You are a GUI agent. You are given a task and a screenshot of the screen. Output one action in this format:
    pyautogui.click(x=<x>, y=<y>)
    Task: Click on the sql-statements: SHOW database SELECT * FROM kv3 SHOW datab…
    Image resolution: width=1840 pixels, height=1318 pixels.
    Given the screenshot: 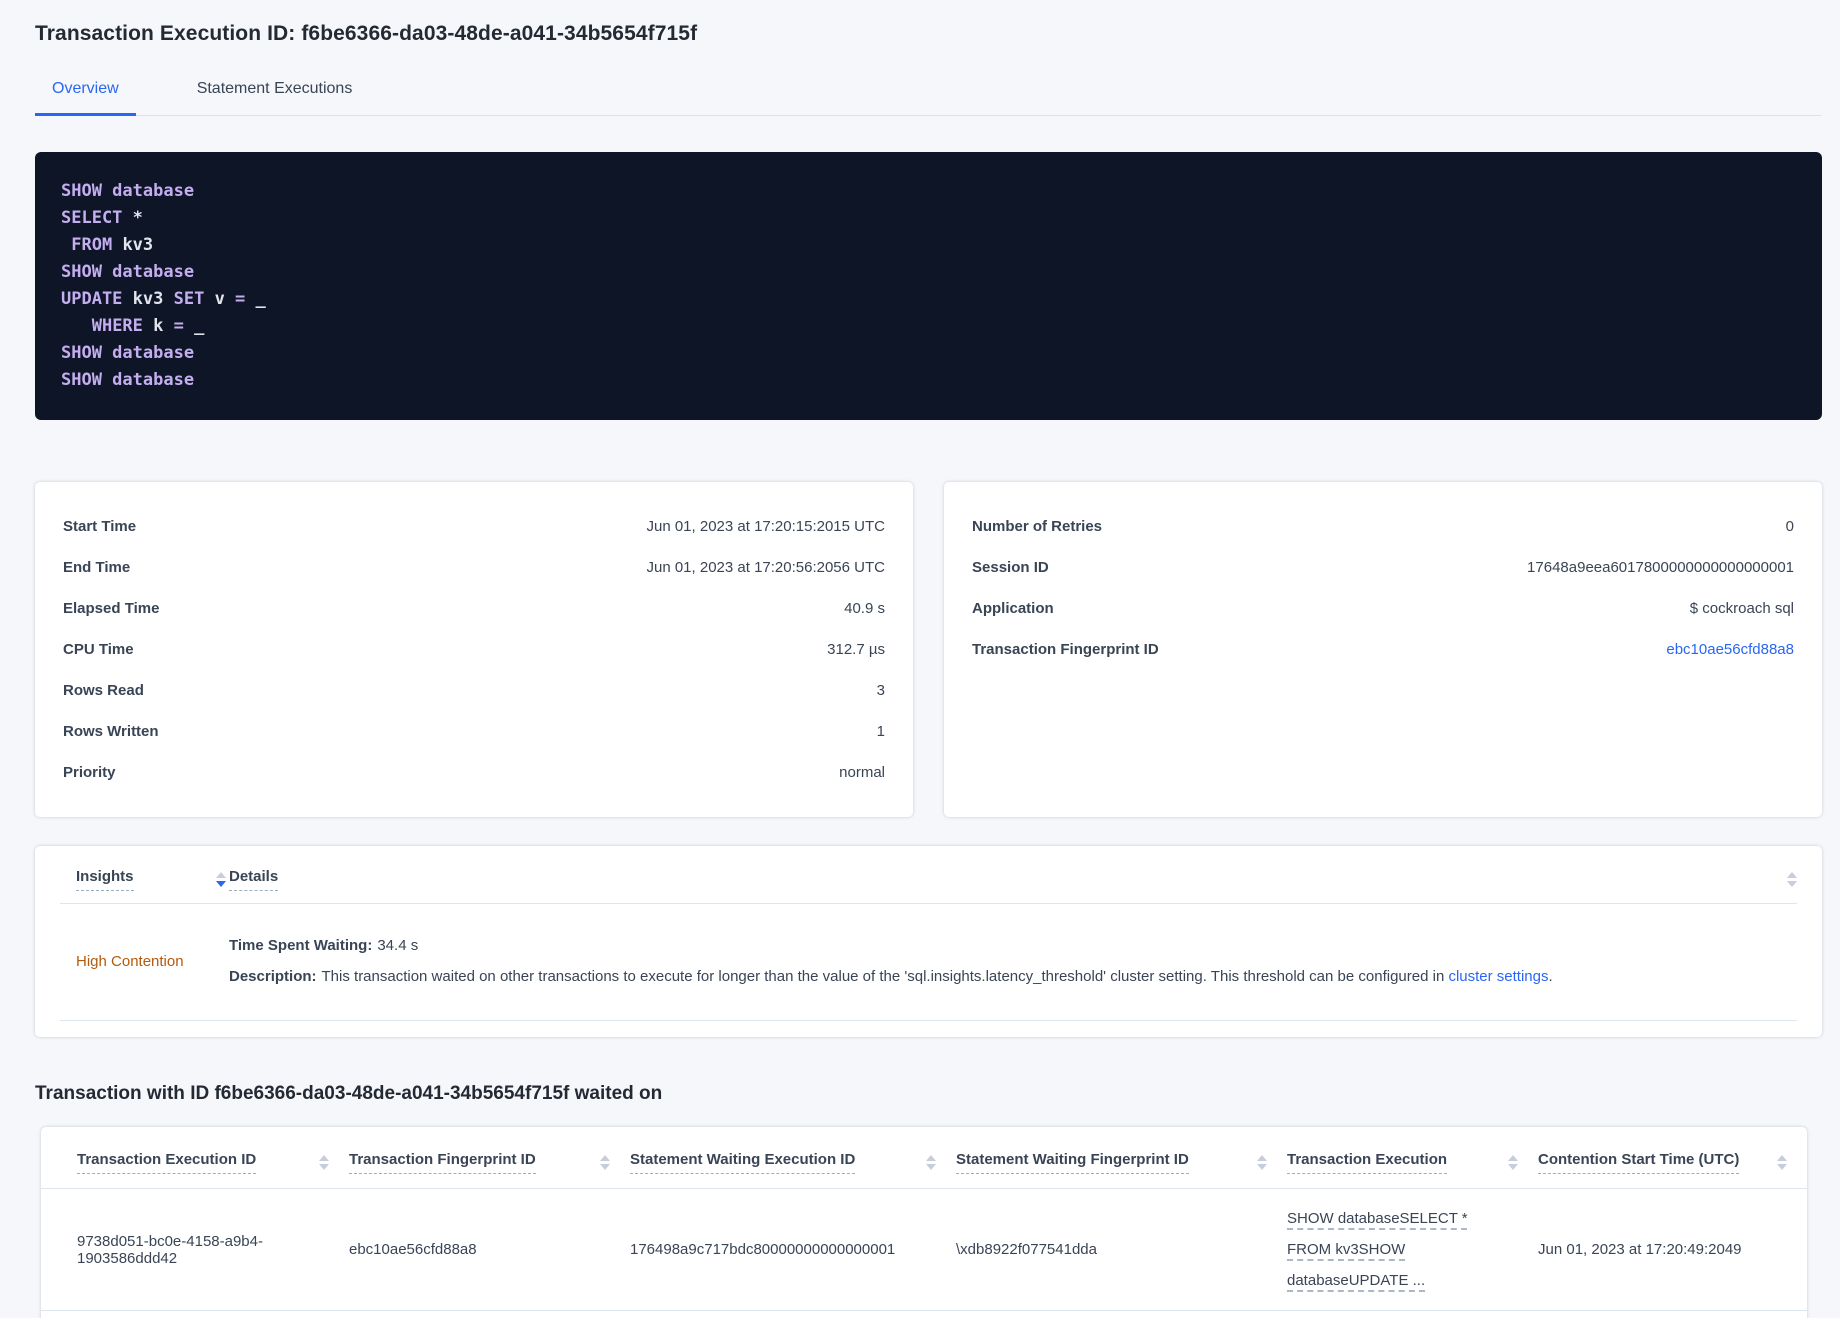 What is the action you would take?
    pyautogui.click(x=163, y=285)
    